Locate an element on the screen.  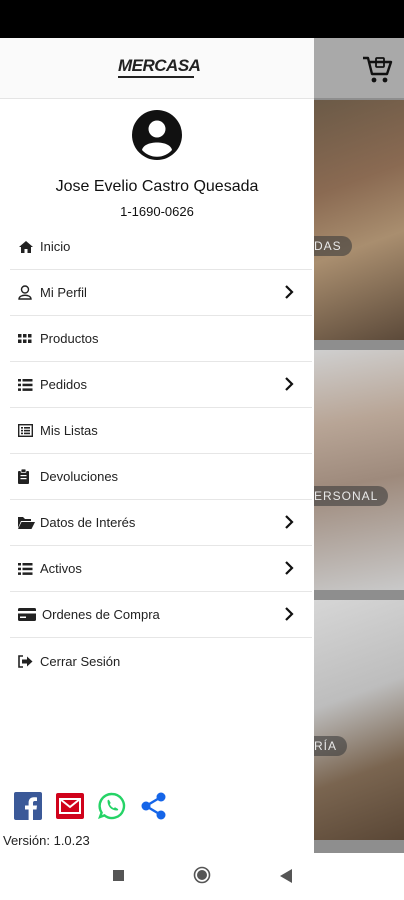
menu-item-activos: Activos is located at coordinates (161, 569).